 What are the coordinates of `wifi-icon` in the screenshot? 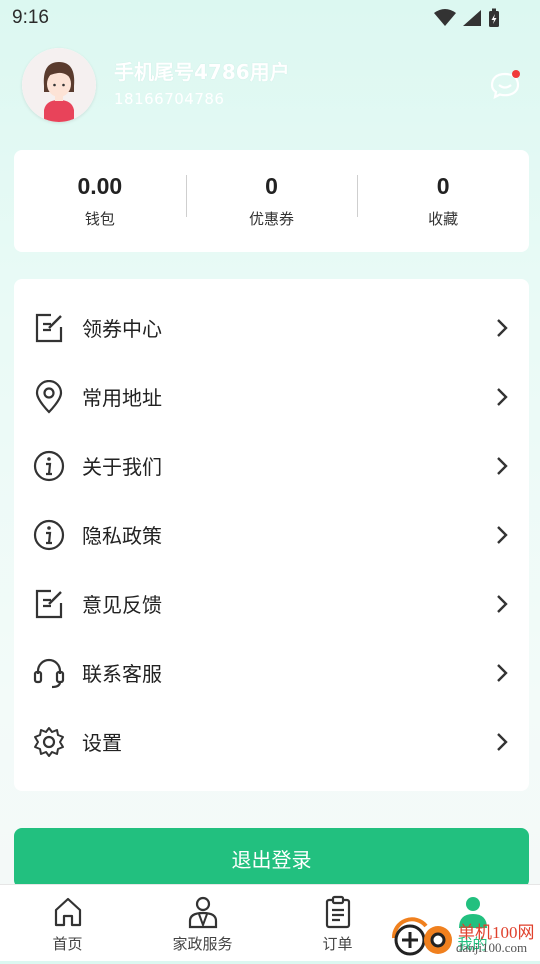 It's located at (445, 17).